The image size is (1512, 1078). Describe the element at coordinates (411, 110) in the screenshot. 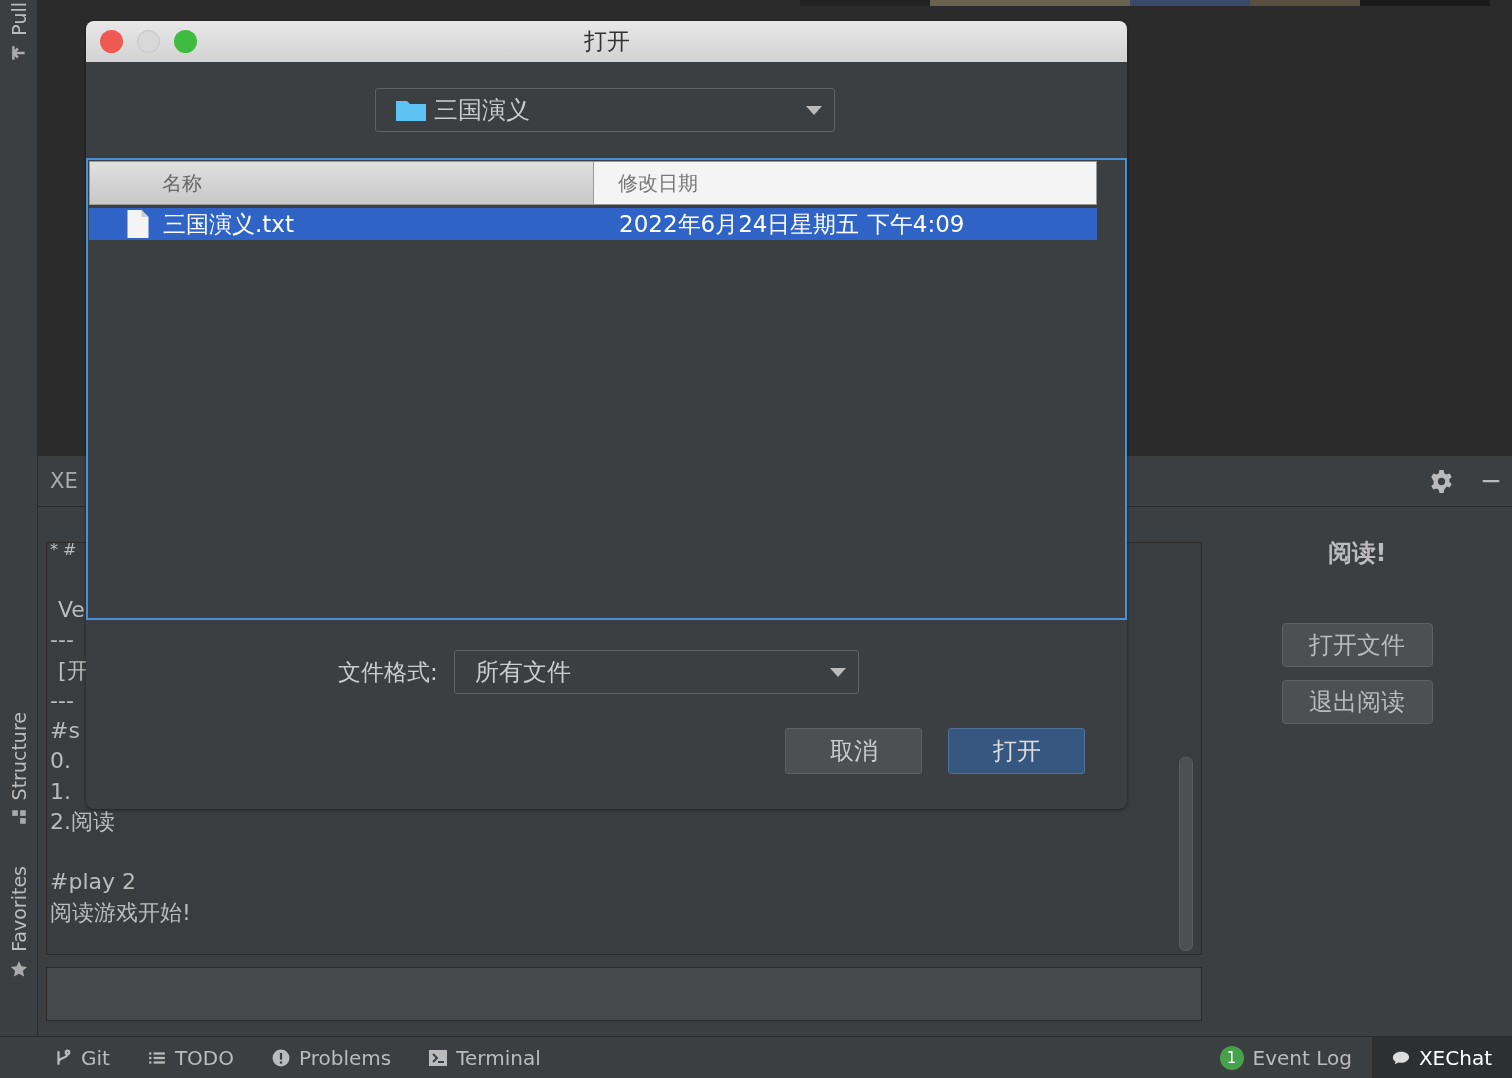

I see `folder-icon` at that location.